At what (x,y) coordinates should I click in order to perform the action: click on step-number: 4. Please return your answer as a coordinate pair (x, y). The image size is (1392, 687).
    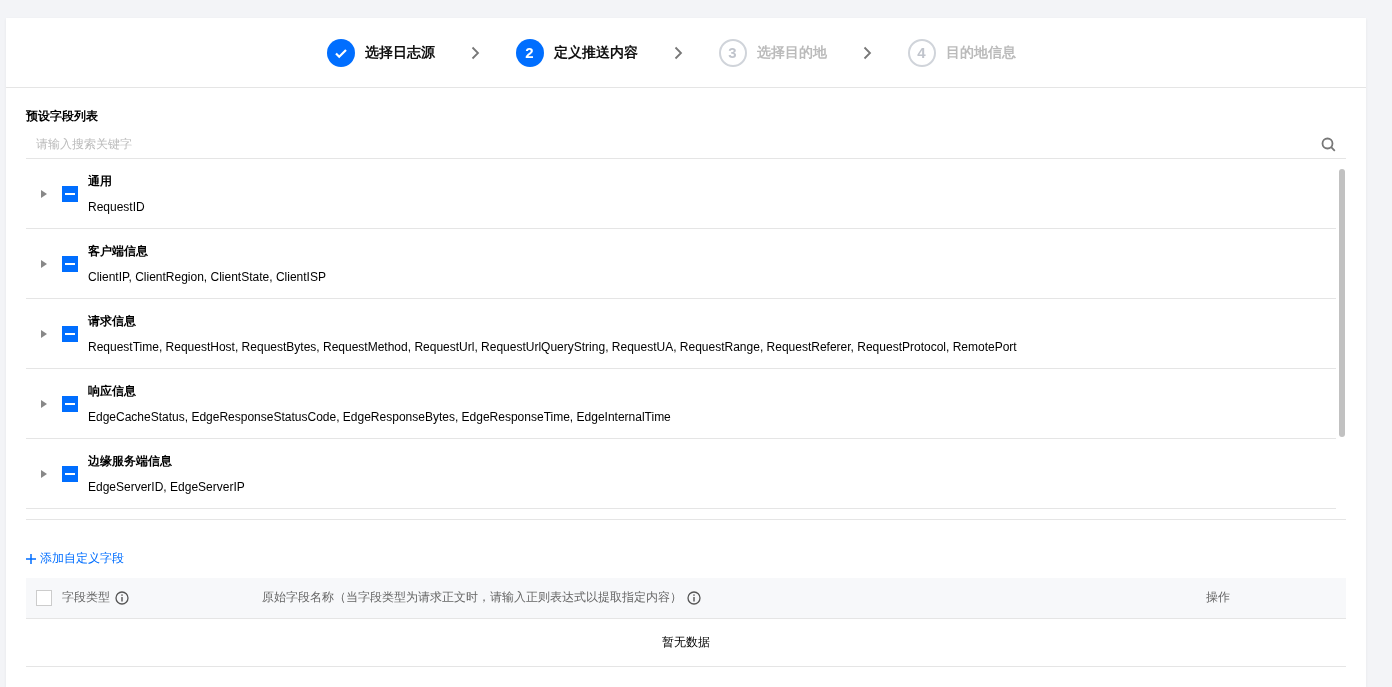
    Looking at the image, I should click on (921, 52).